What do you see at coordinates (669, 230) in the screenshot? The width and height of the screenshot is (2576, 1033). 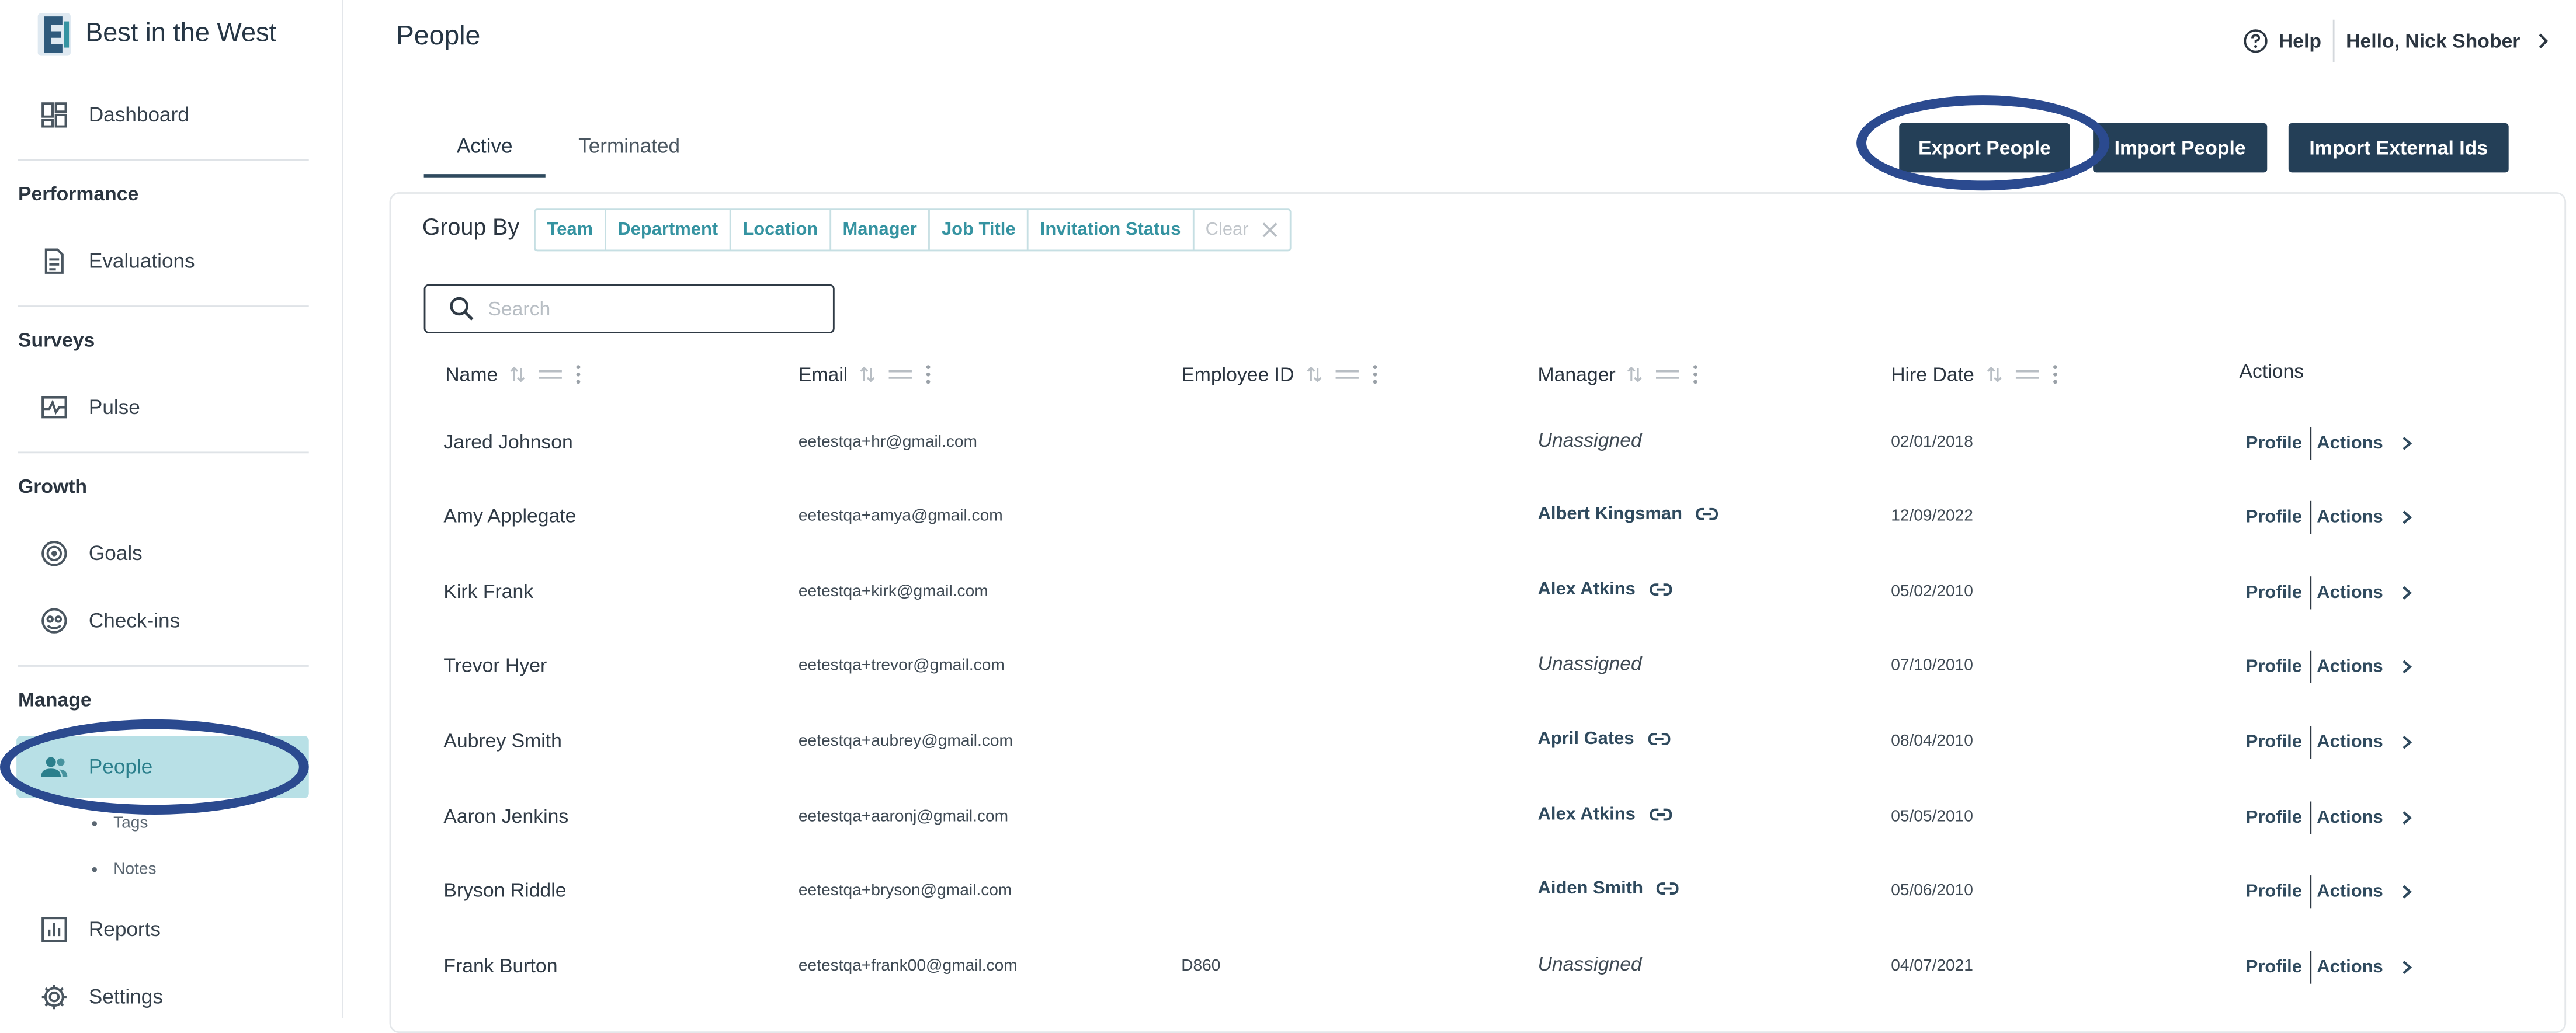 I see `chip-department: Department` at bounding box center [669, 230].